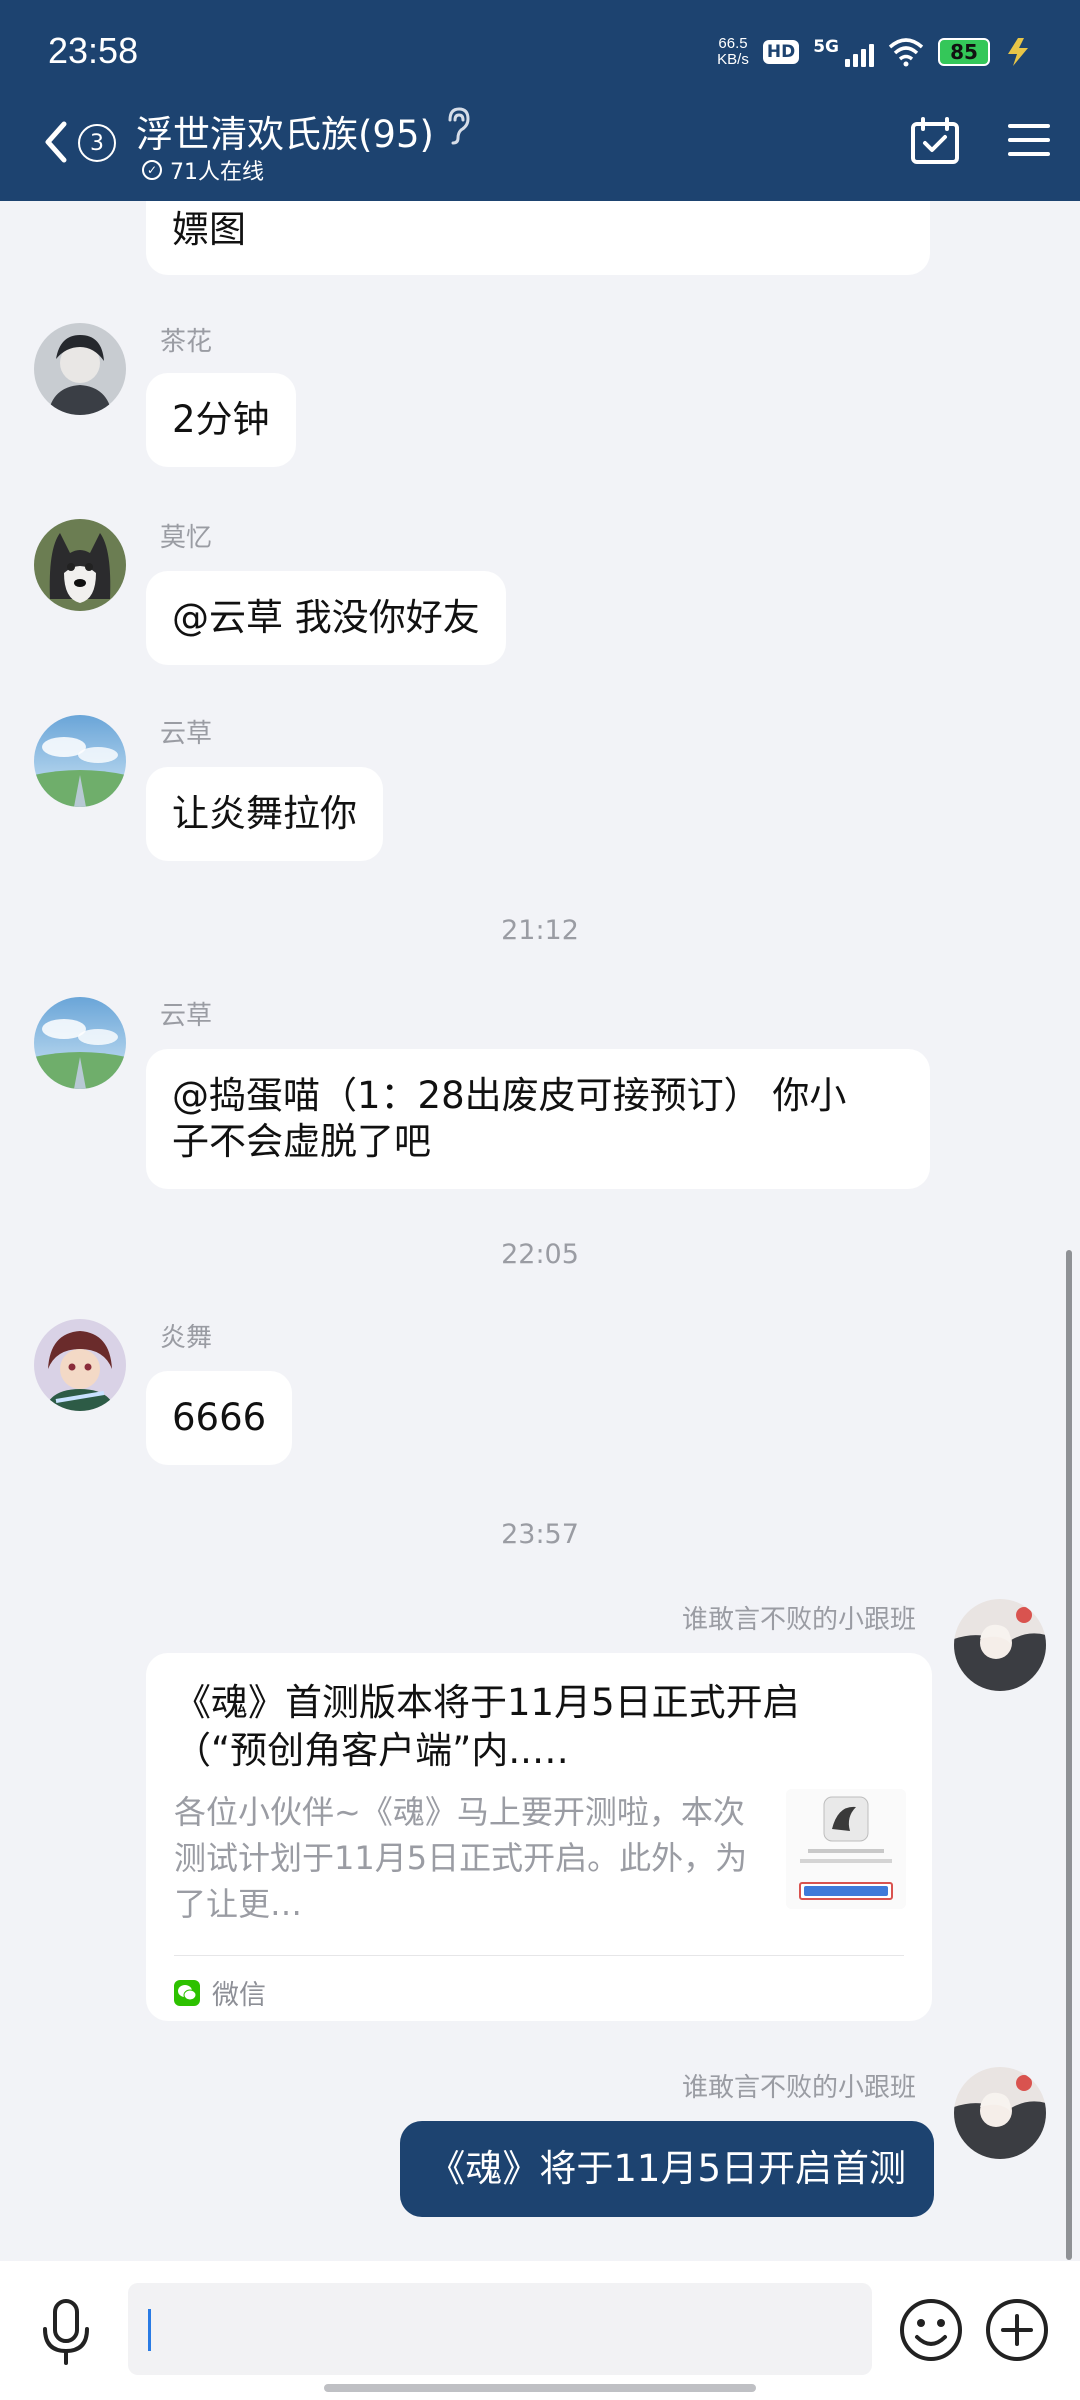  What do you see at coordinates (186, 342) in the screenshot?
I see `sender-name: 茶花` at bounding box center [186, 342].